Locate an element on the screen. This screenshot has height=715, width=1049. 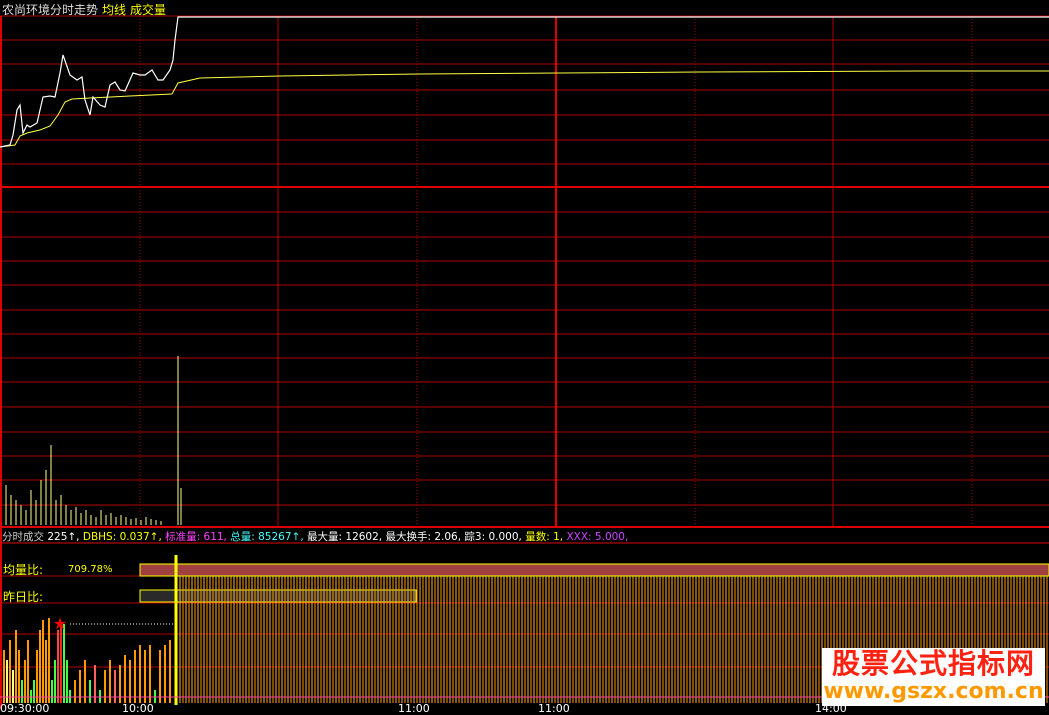
avg-ratio-label: 均量比: is located at coordinates (23, 570).